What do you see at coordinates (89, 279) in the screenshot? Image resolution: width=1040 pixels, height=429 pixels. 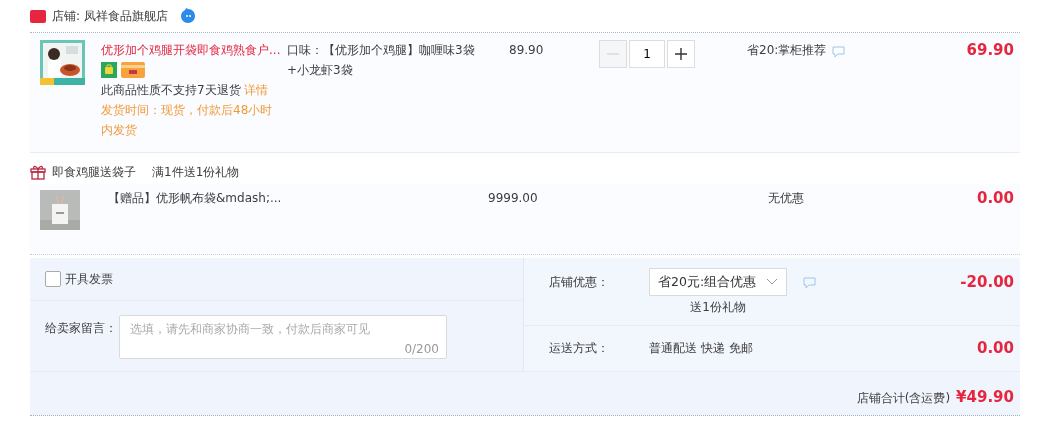 I see `invoice-label: 开具发票` at bounding box center [89, 279].